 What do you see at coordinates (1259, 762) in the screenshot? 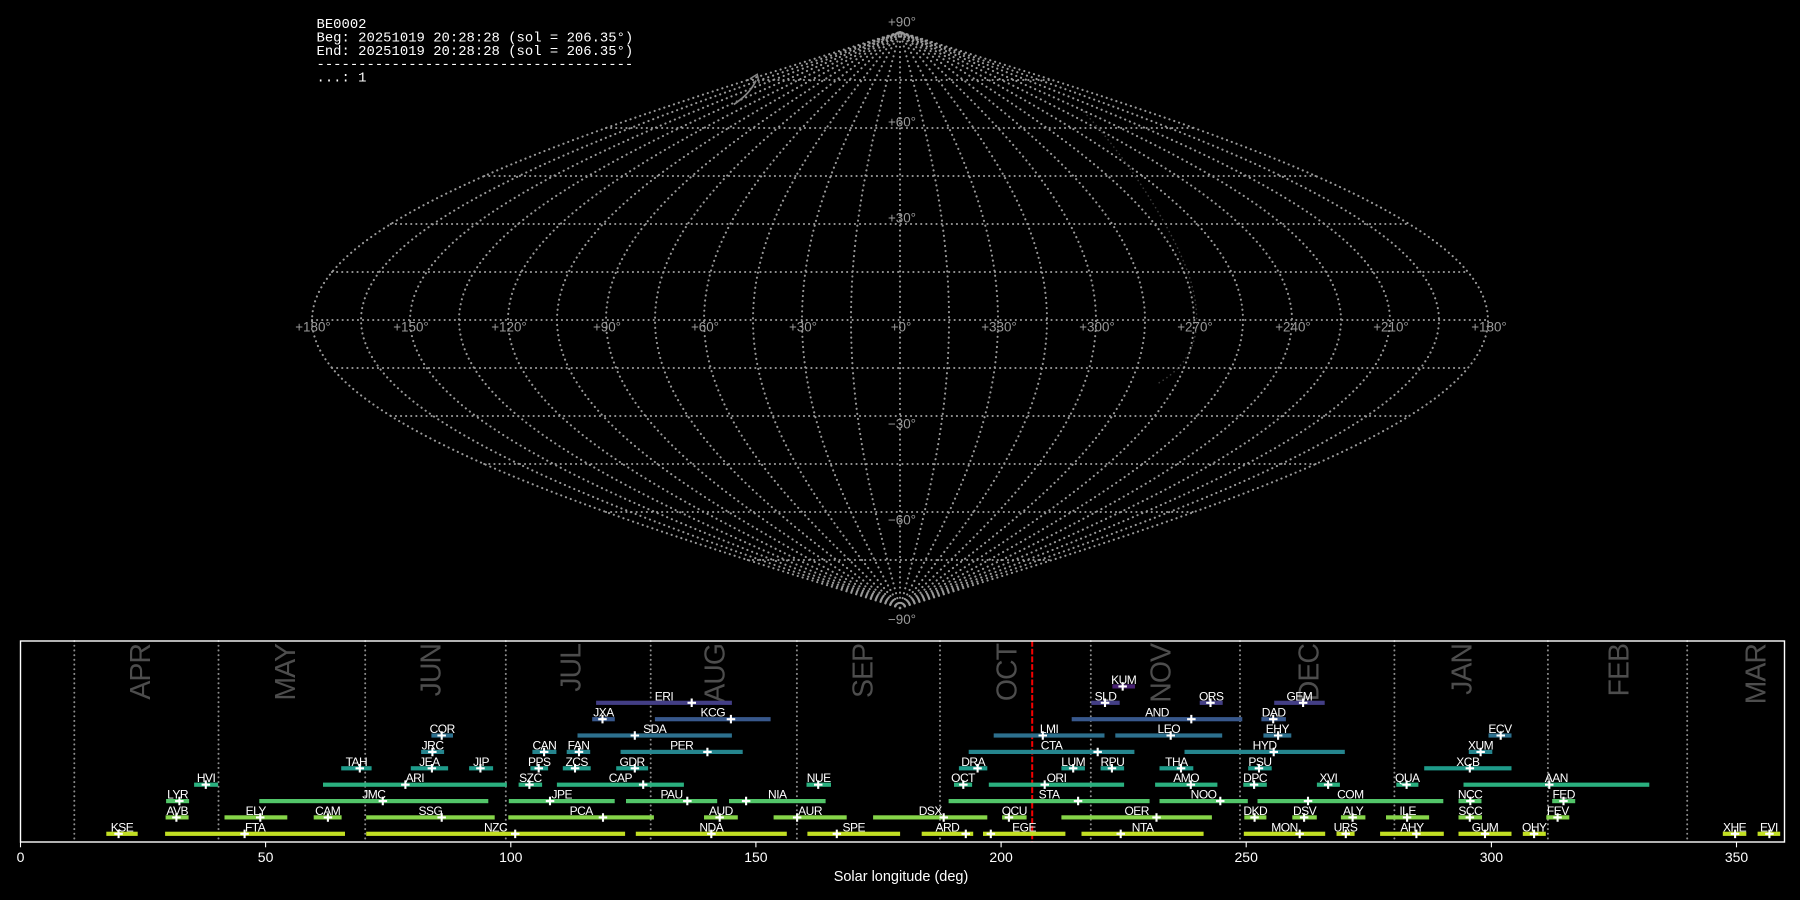
I see `svg-text: PSU` at bounding box center [1259, 762].